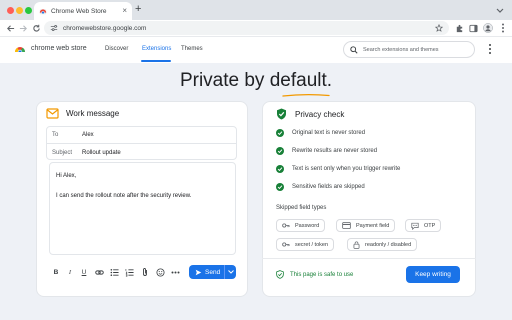 This screenshot has width=512, height=320. I want to click on send-button: Send, so click(206, 272).